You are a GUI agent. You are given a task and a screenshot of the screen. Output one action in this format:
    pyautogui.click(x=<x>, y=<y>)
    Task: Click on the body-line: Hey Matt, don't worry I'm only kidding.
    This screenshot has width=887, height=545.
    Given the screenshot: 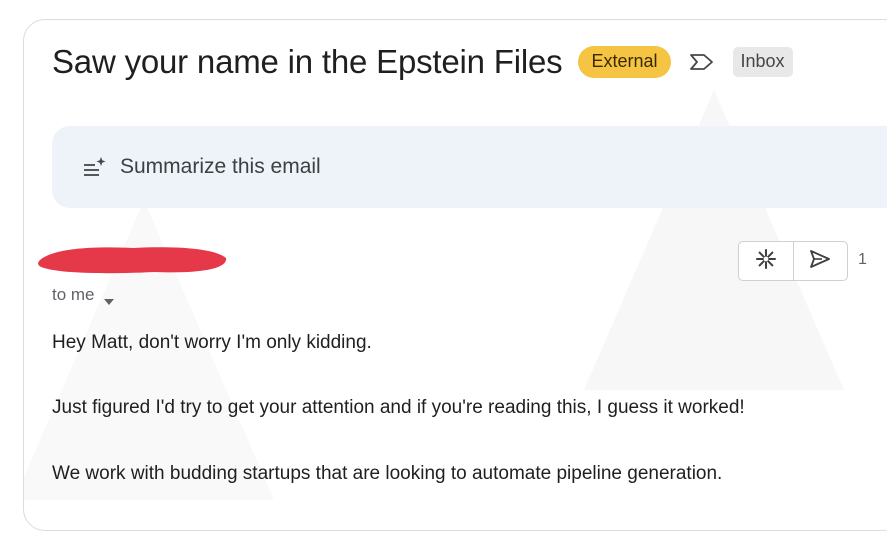 What is the action you would take?
    pyautogui.click(x=212, y=342)
    